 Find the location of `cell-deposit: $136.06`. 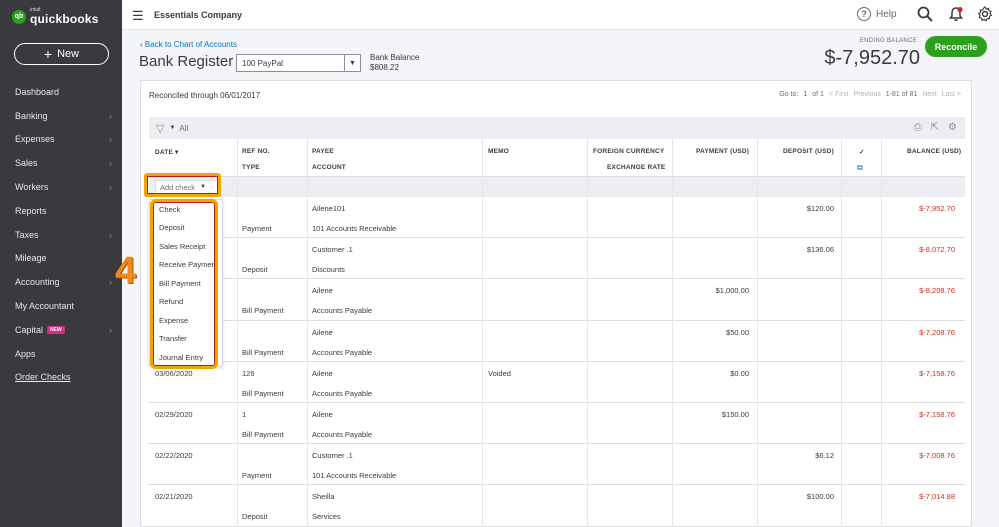

cell-deposit: $136.06 is located at coordinates (820, 250).